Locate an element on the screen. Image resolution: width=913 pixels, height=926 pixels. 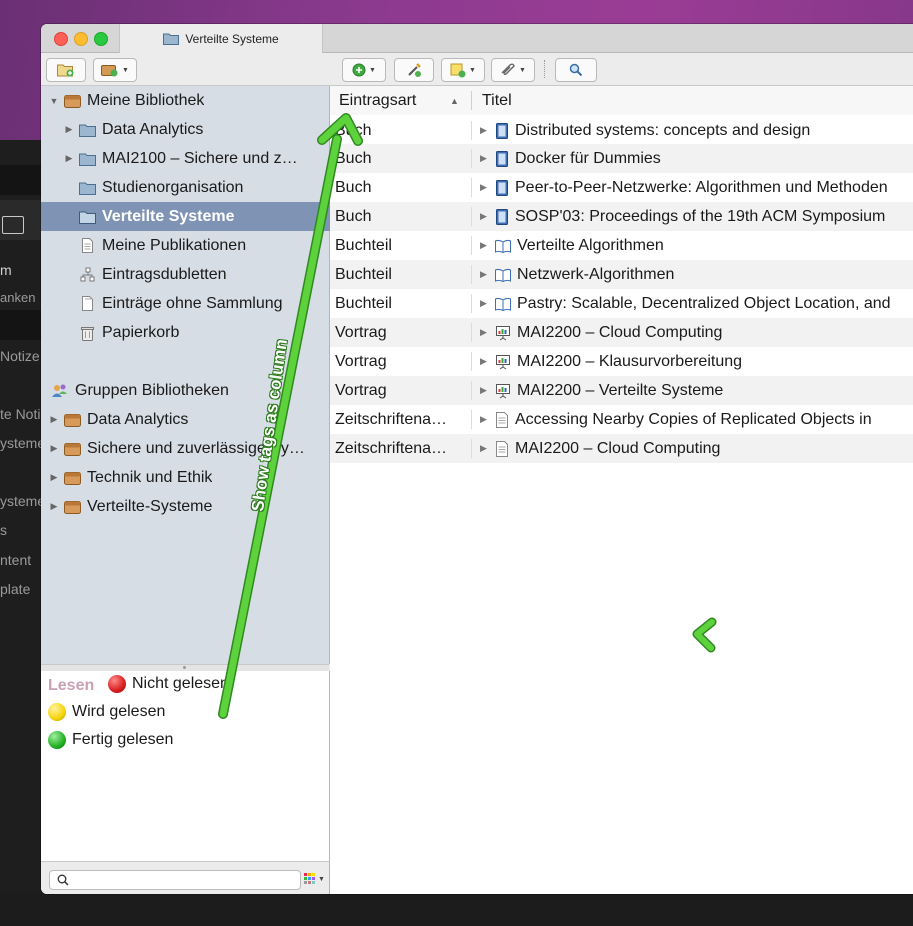
new-library-button: ▼ is located at coordinates (115, 70).